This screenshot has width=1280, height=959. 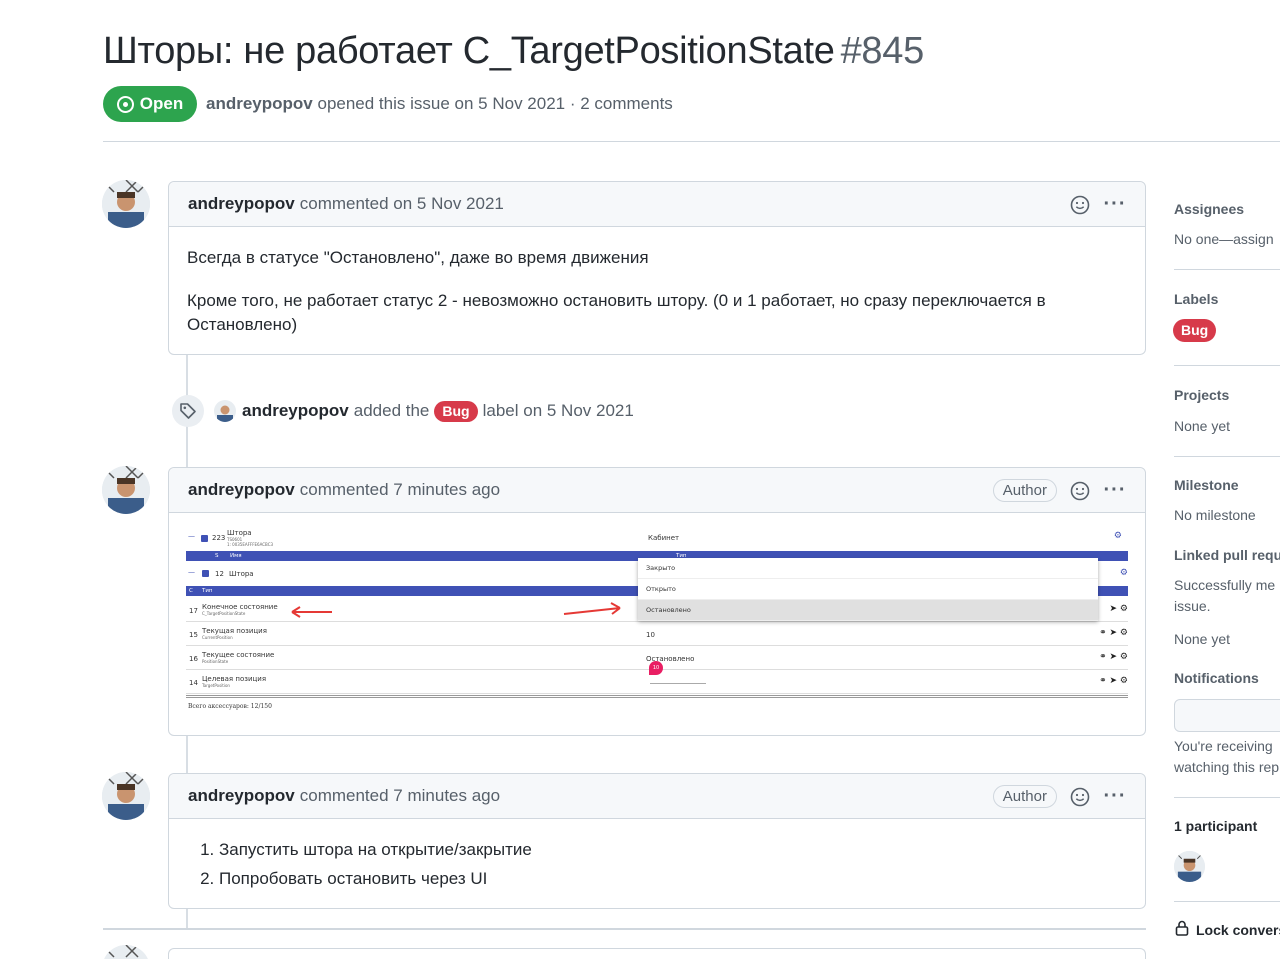 I want to click on comment-timestamp: commented on 5 Nov 2021, so click(x=402, y=204).